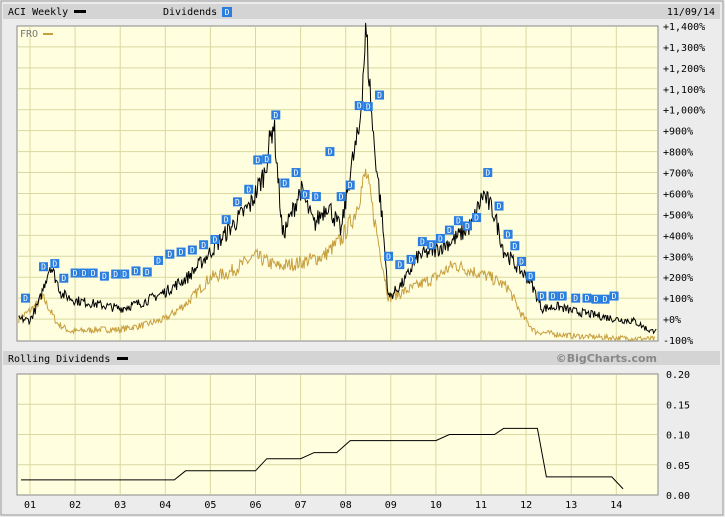  I want to click on subpanel-legend-swatch, so click(122, 358).